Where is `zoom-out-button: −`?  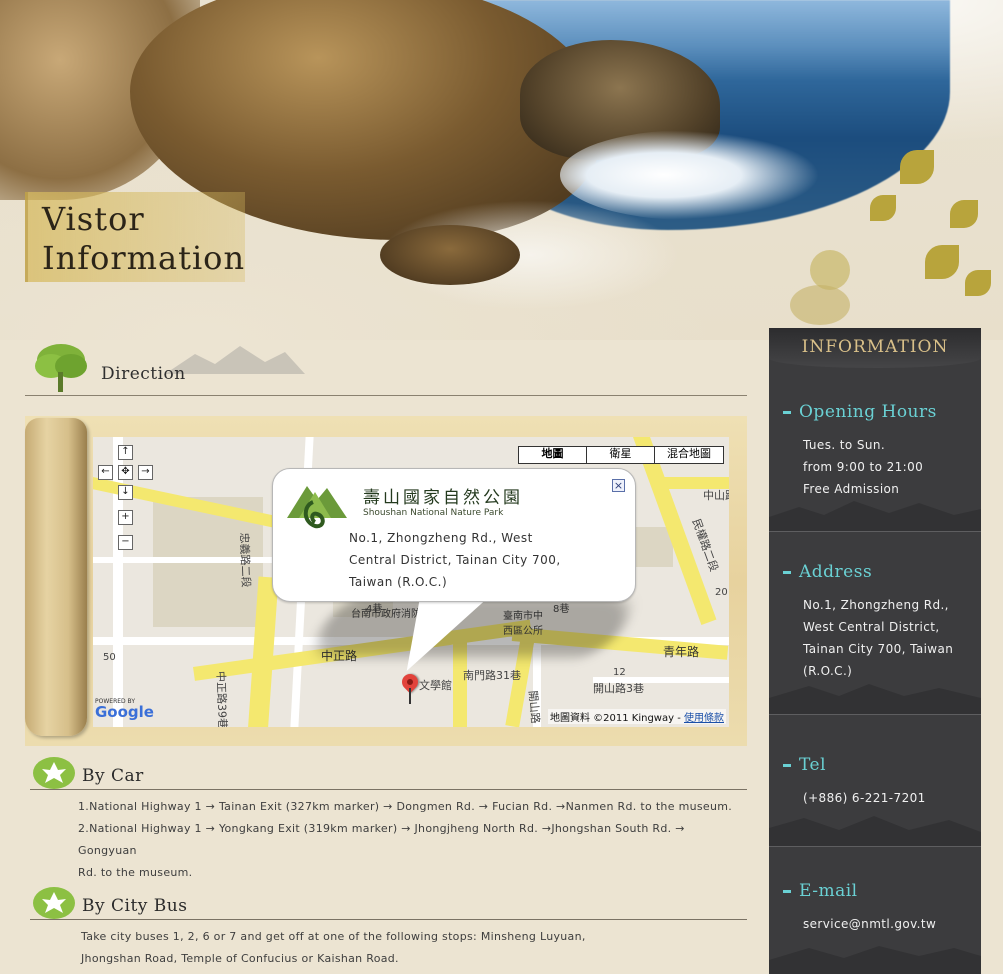
zoom-out-button: − is located at coordinates (125, 542).